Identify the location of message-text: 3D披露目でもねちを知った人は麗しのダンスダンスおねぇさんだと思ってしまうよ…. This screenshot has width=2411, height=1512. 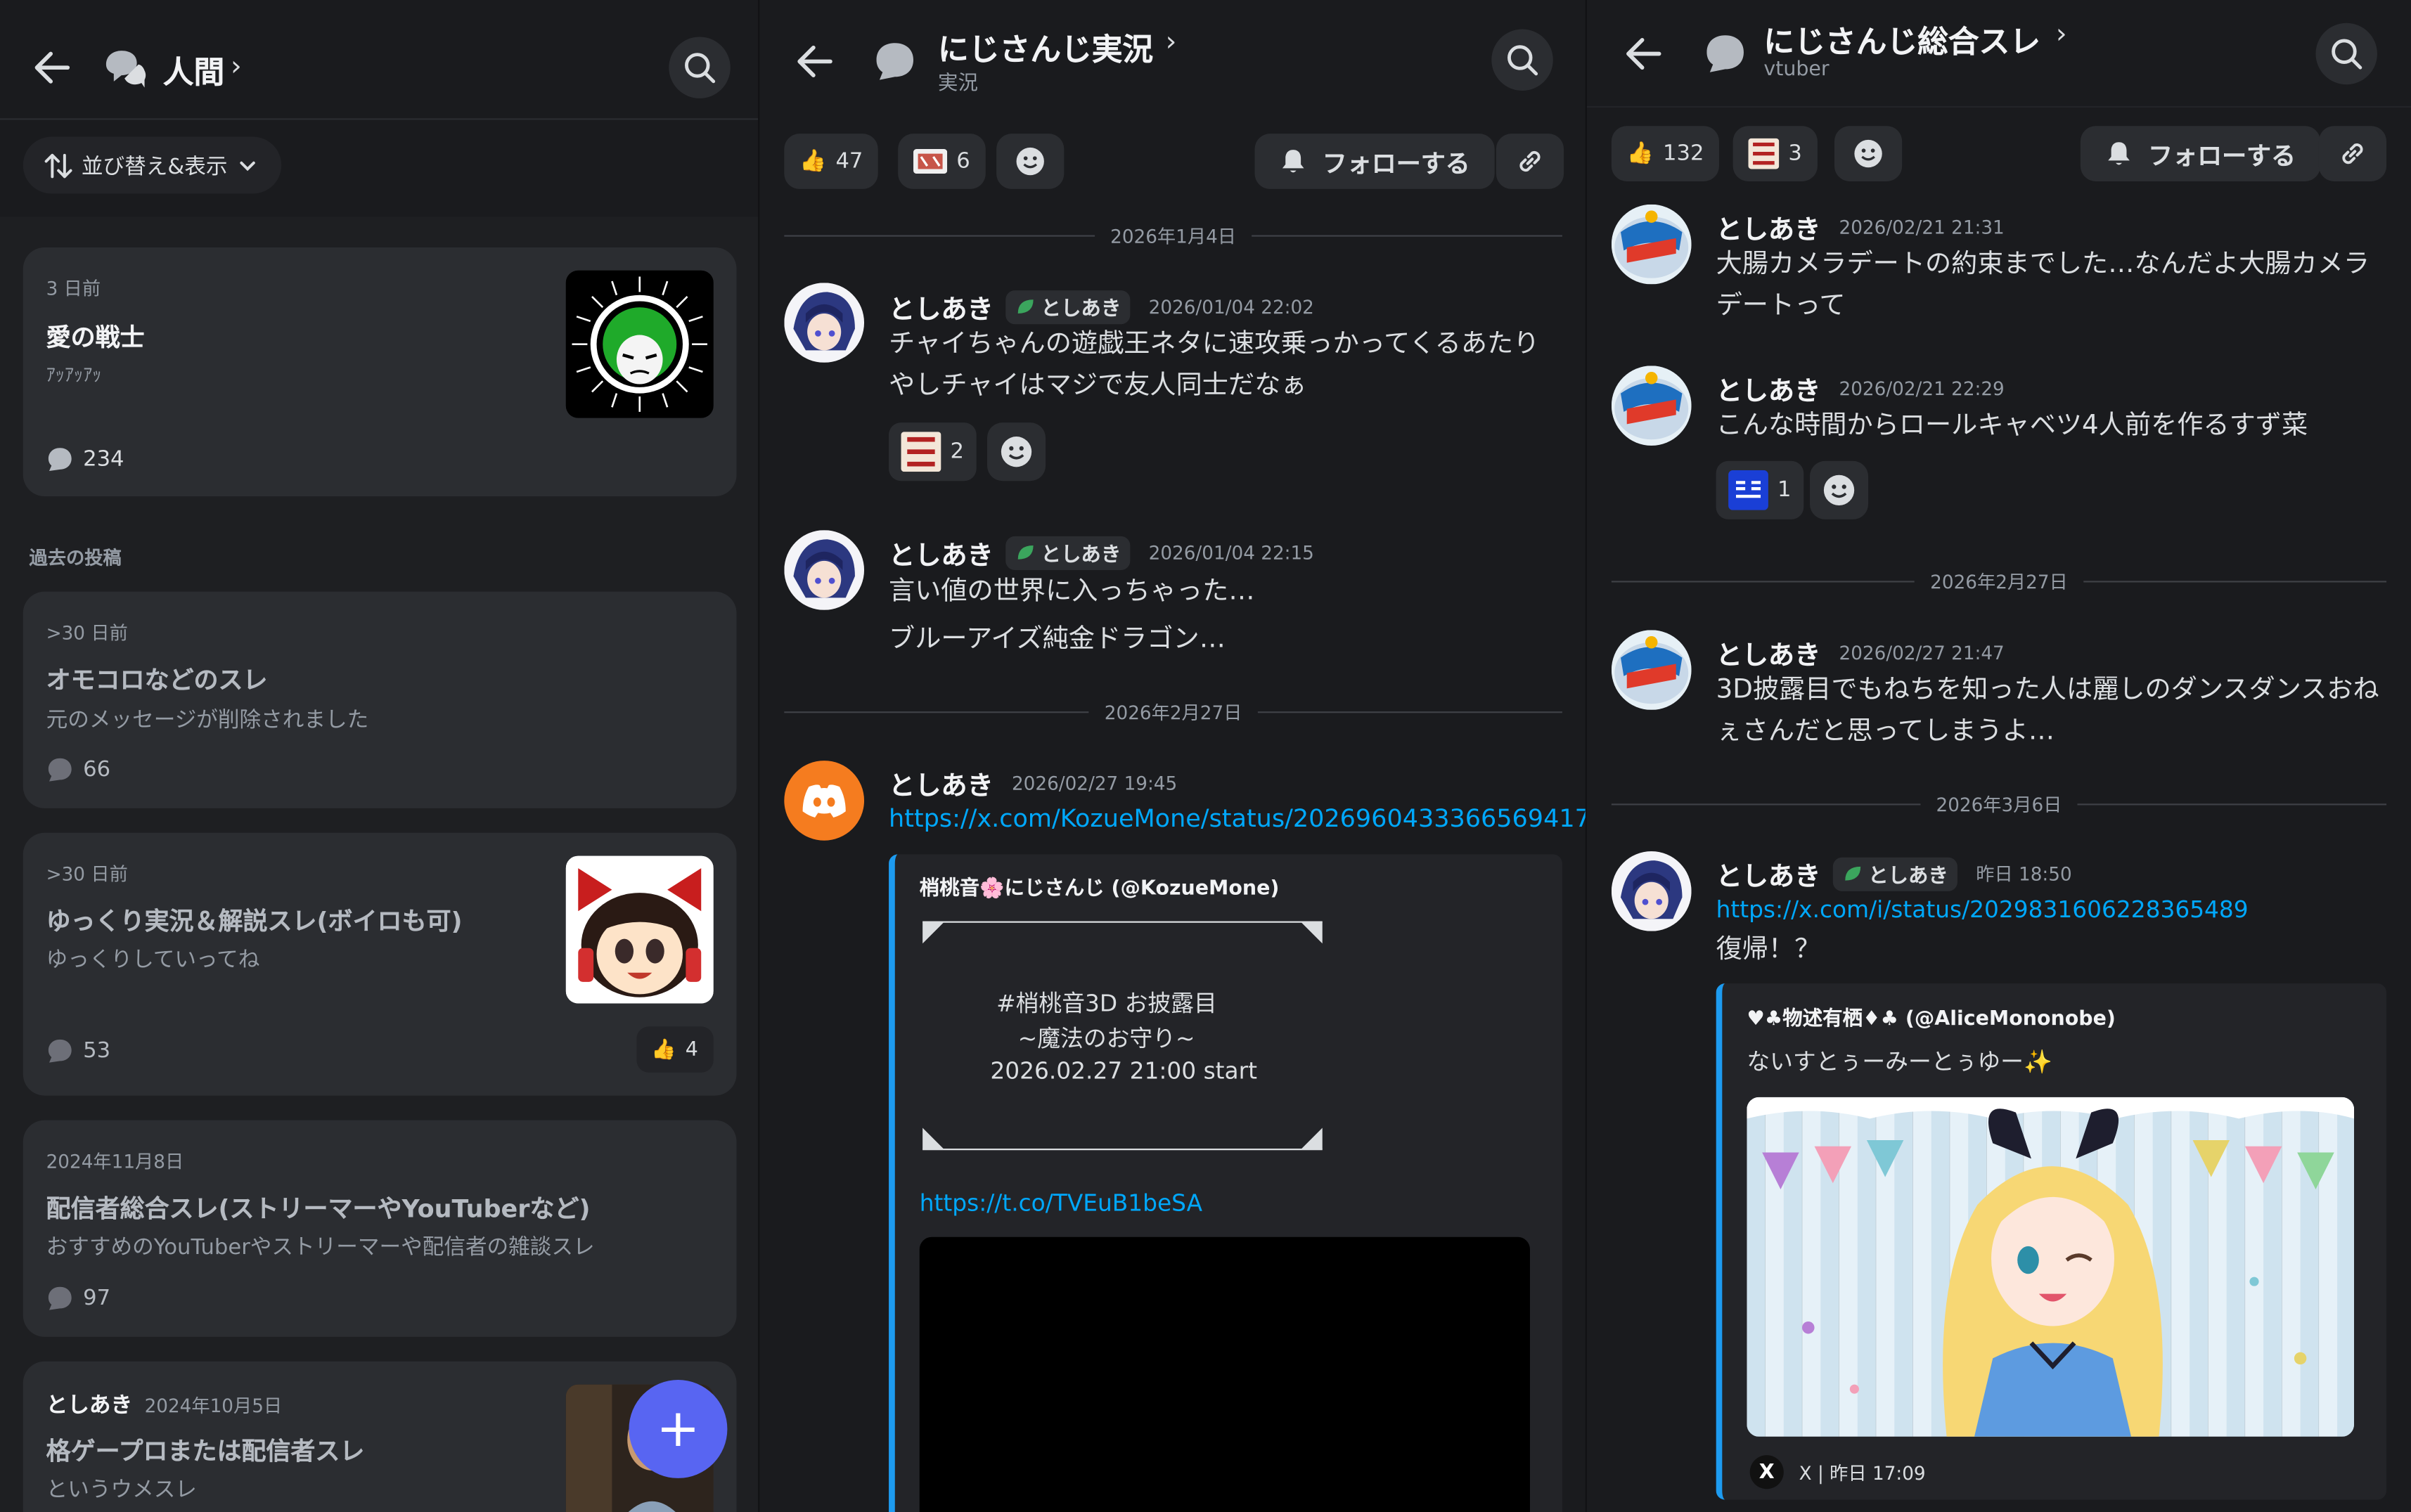
(2047, 710).